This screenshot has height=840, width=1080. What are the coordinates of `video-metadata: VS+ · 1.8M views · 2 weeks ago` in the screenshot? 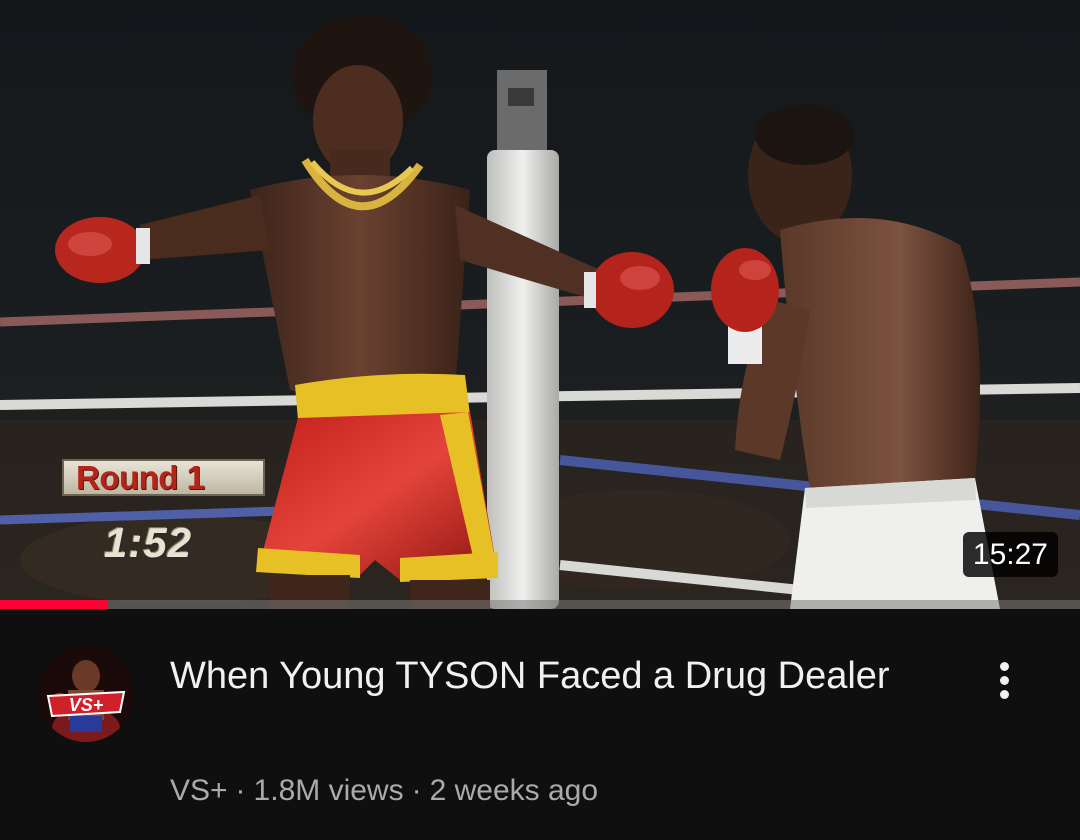 It's located at (384, 791).